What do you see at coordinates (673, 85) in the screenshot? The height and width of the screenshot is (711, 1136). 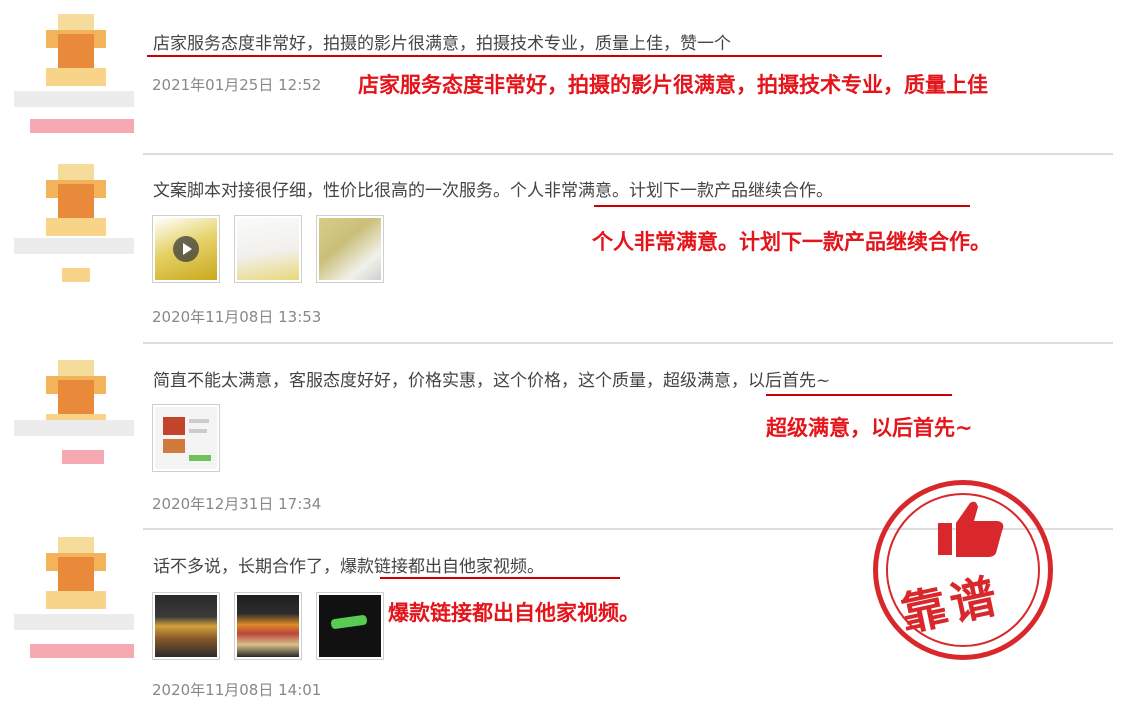 I see `highlight-annotation: 店家服务态度非常好，拍摄的影片很满意，拍摄技术专业，质量上佳` at bounding box center [673, 85].